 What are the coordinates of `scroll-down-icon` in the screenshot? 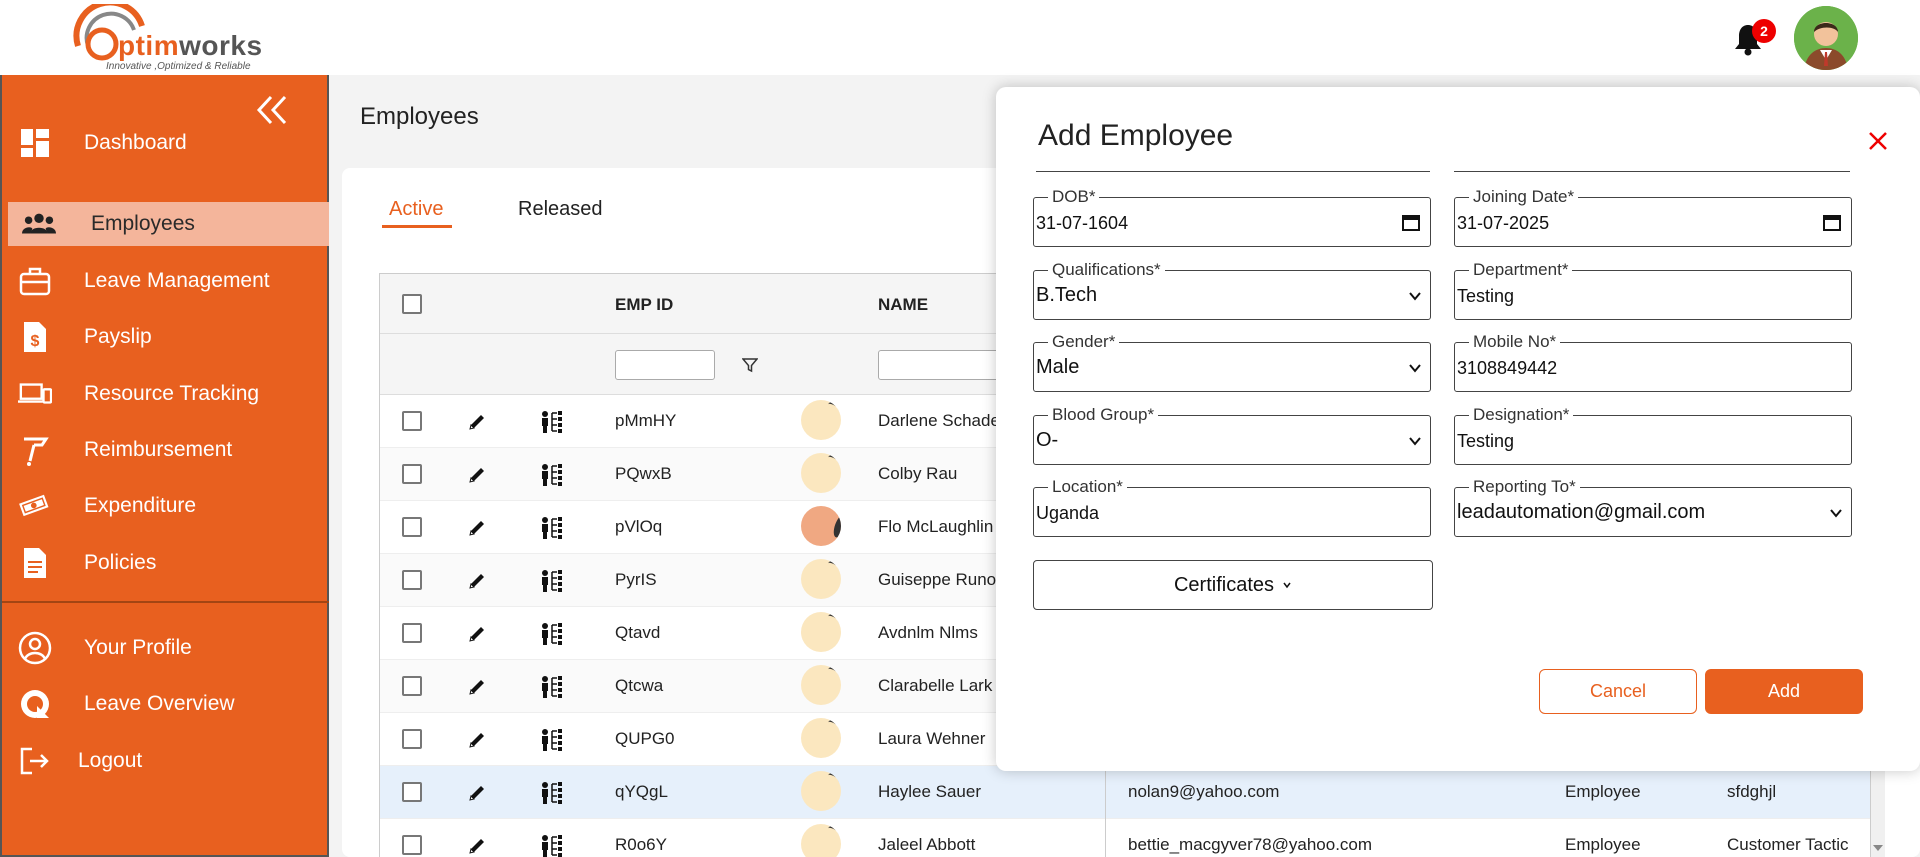 It's located at (1878, 848).